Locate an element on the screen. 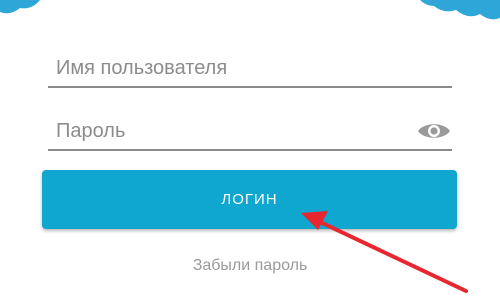 Image resolution: width=500 pixels, height=305 pixels. username-field is located at coordinates (250, 69).